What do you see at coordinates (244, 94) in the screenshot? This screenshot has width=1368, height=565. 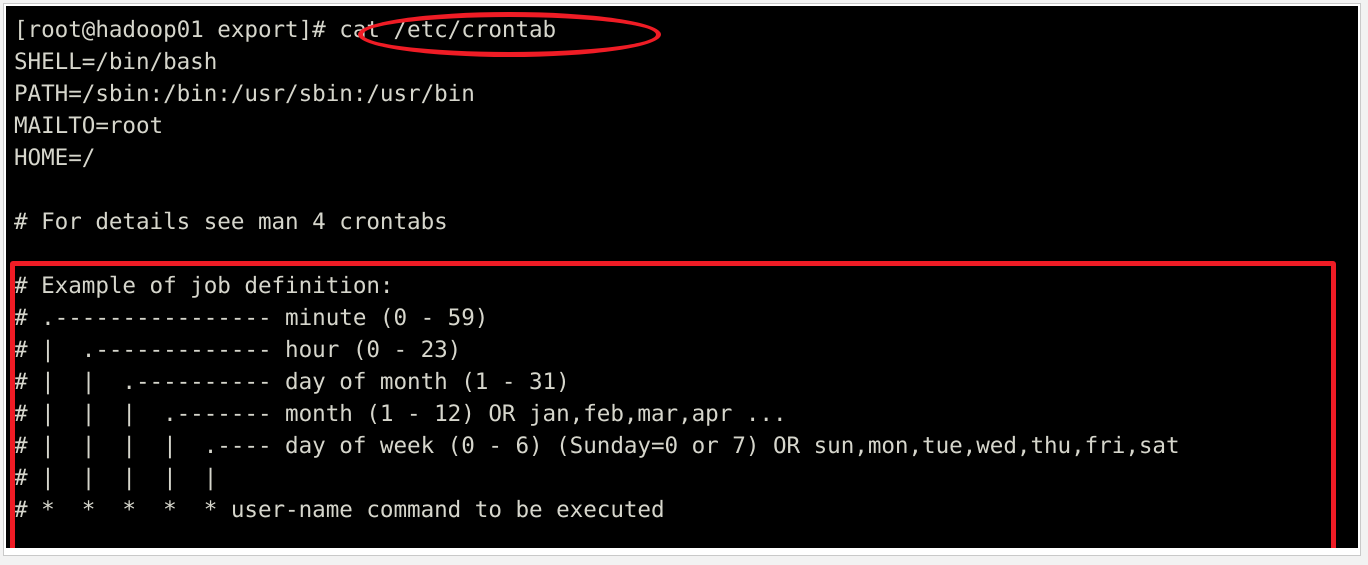 I see `terminal-line-path: PATH=/sbin:/bin:/usr/sbin:/usr/bin` at bounding box center [244, 94].